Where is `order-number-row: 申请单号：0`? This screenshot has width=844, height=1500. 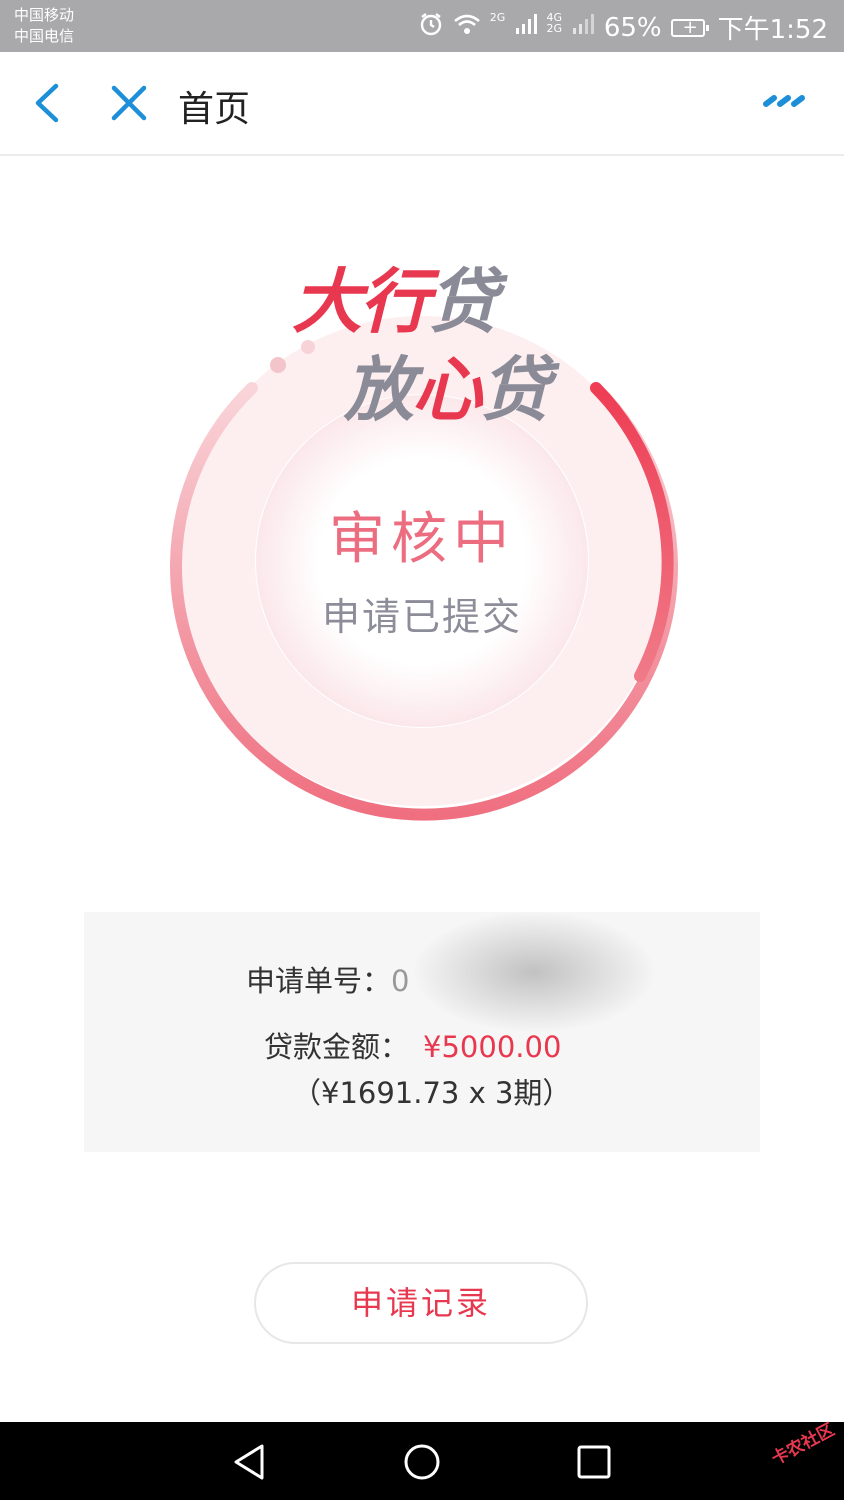
order-number-row: 申请单号：0 is located at coordinates (327, 979).